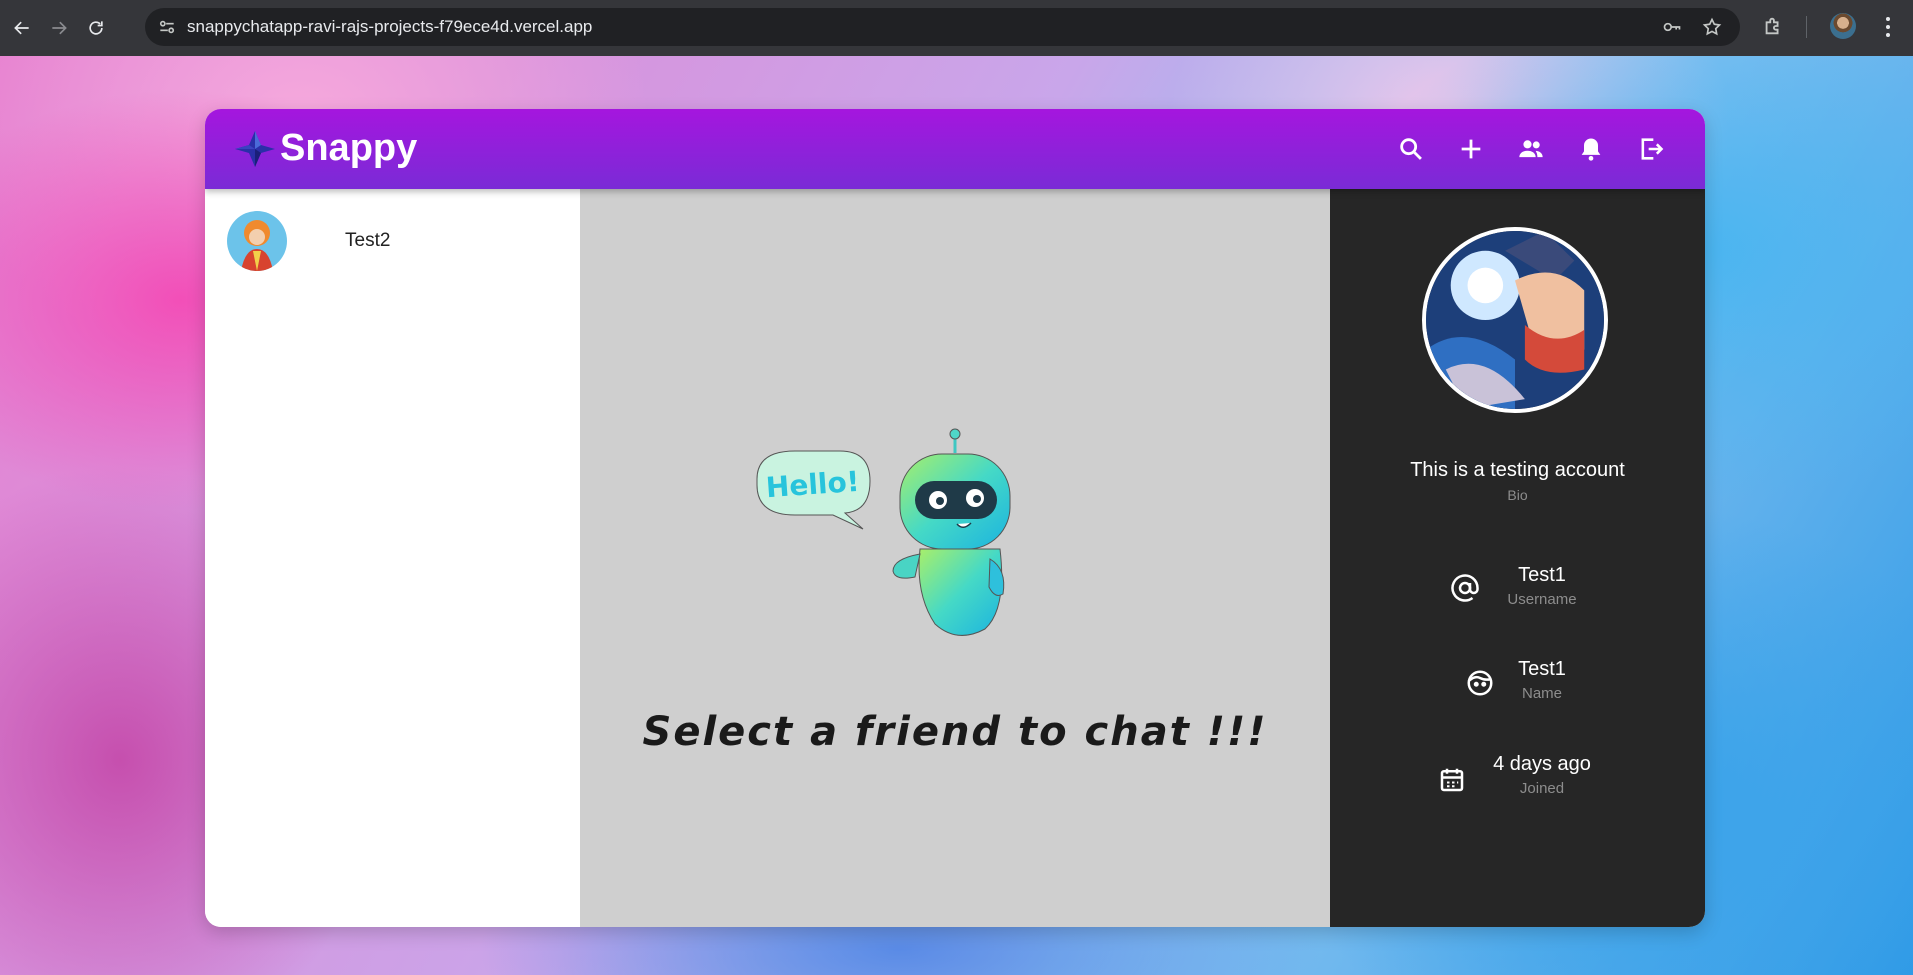 The image size is (1913, 975). I want to click on joined-label: Joined, so click(1542, 788).